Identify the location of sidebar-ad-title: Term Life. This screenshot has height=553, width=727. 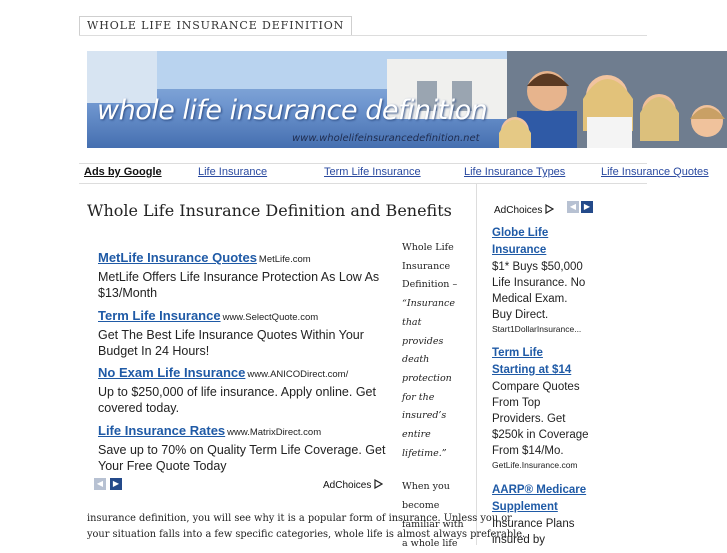
(546, 353).